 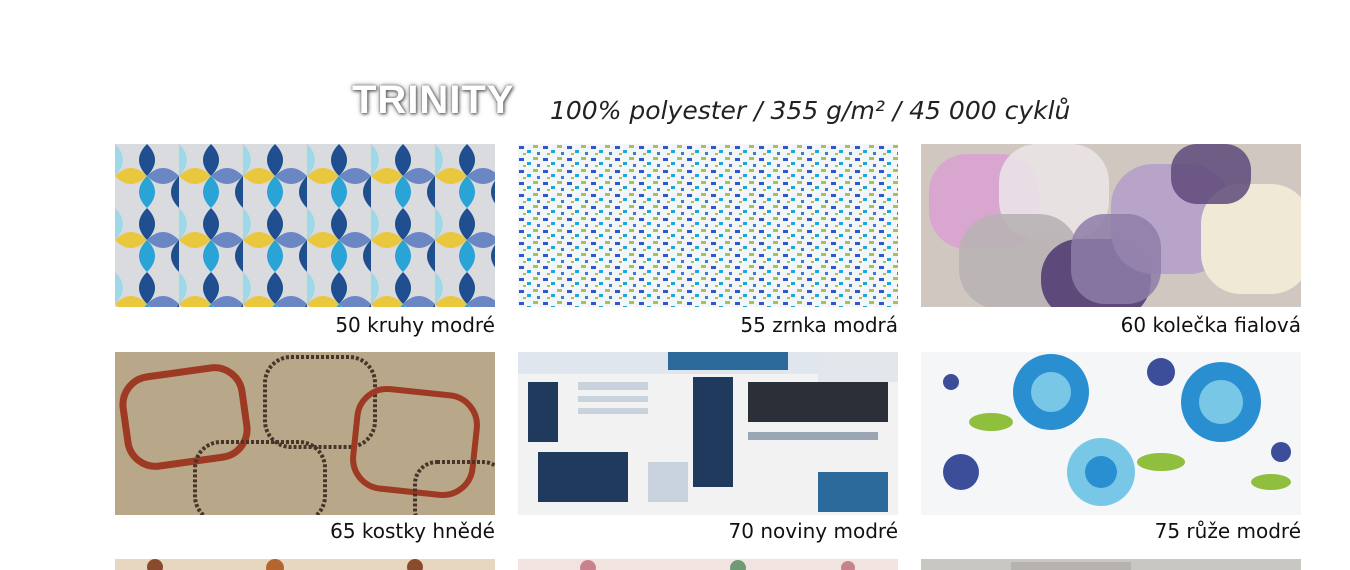 I want to click on noviny-pattern-image, so click(x=708, y=433).